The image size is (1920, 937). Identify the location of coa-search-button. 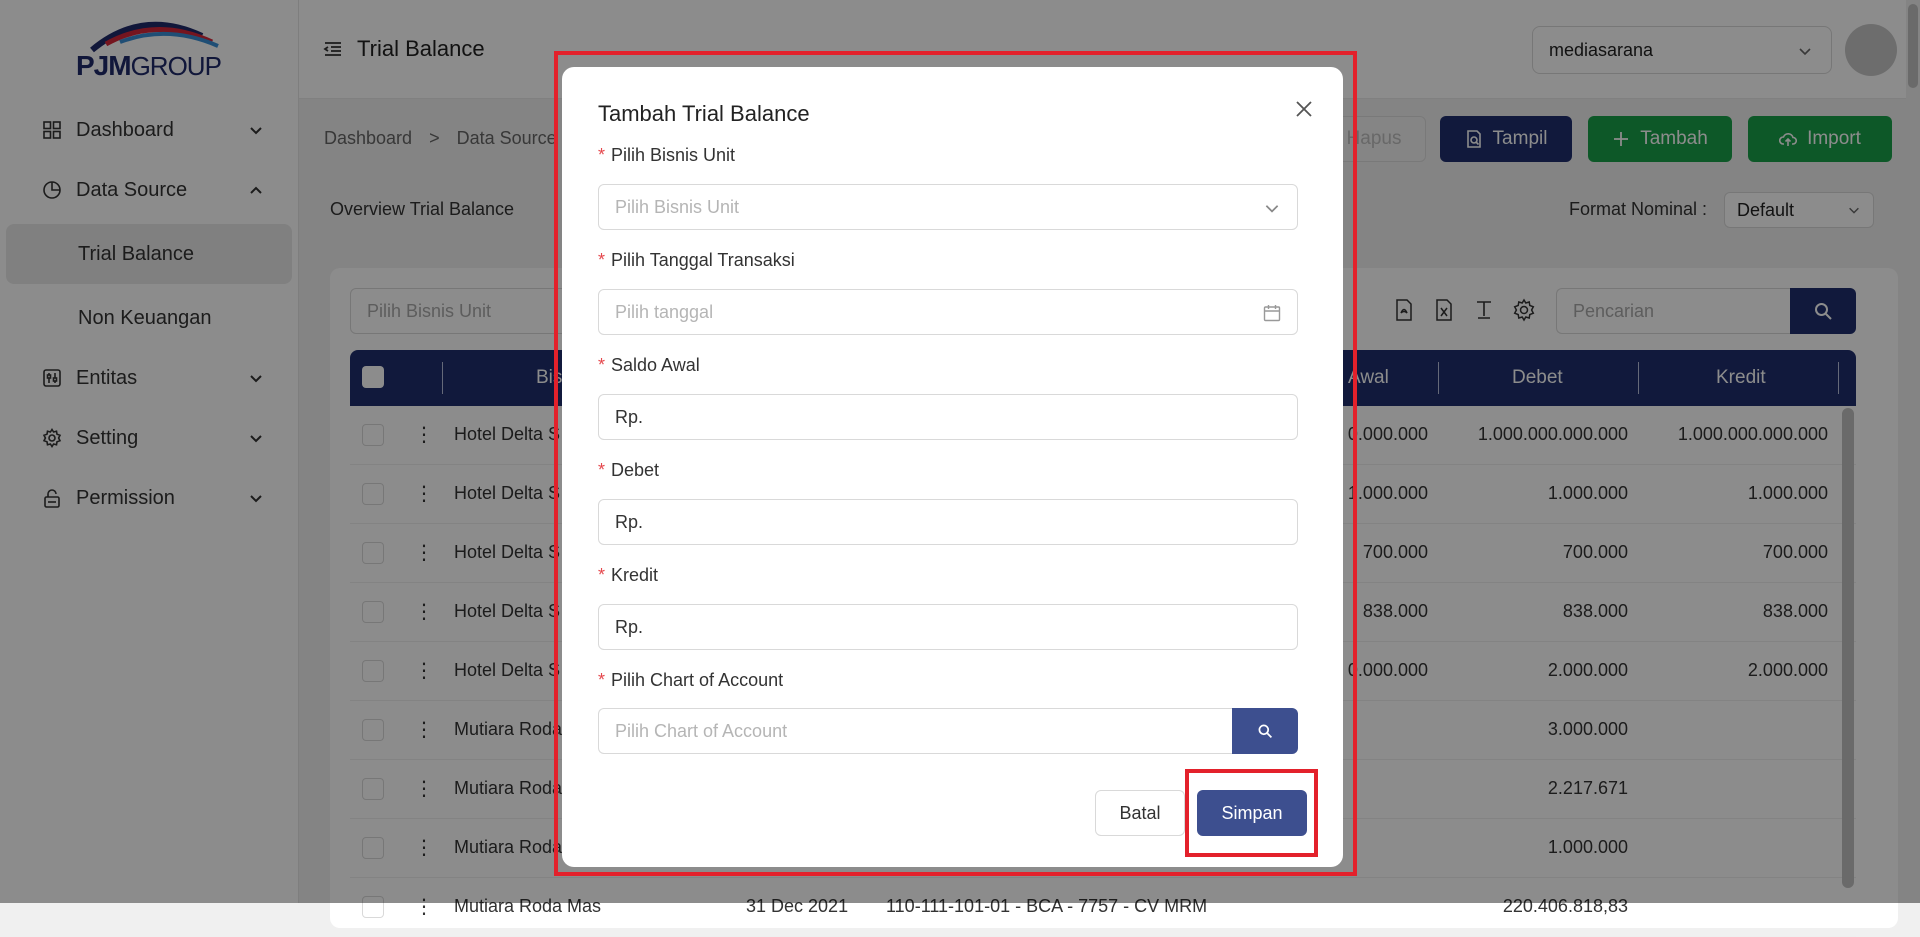
(1265, 731).